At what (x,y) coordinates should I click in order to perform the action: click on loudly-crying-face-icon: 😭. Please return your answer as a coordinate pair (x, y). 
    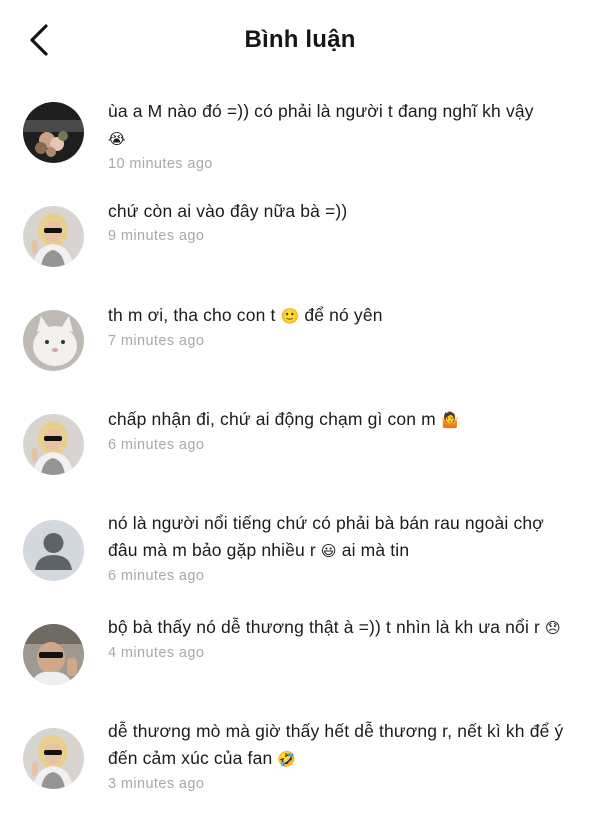
    Looking at the image, I should click on (117, 139).